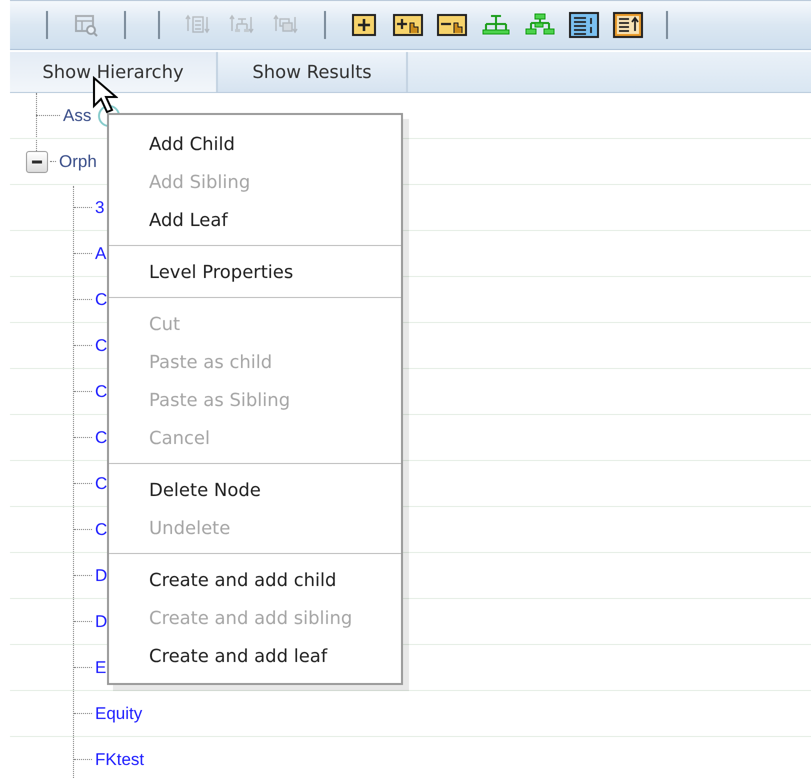 The image size is (811, 778). I want to click on menu-item: Level Properties, so click(255, 272).